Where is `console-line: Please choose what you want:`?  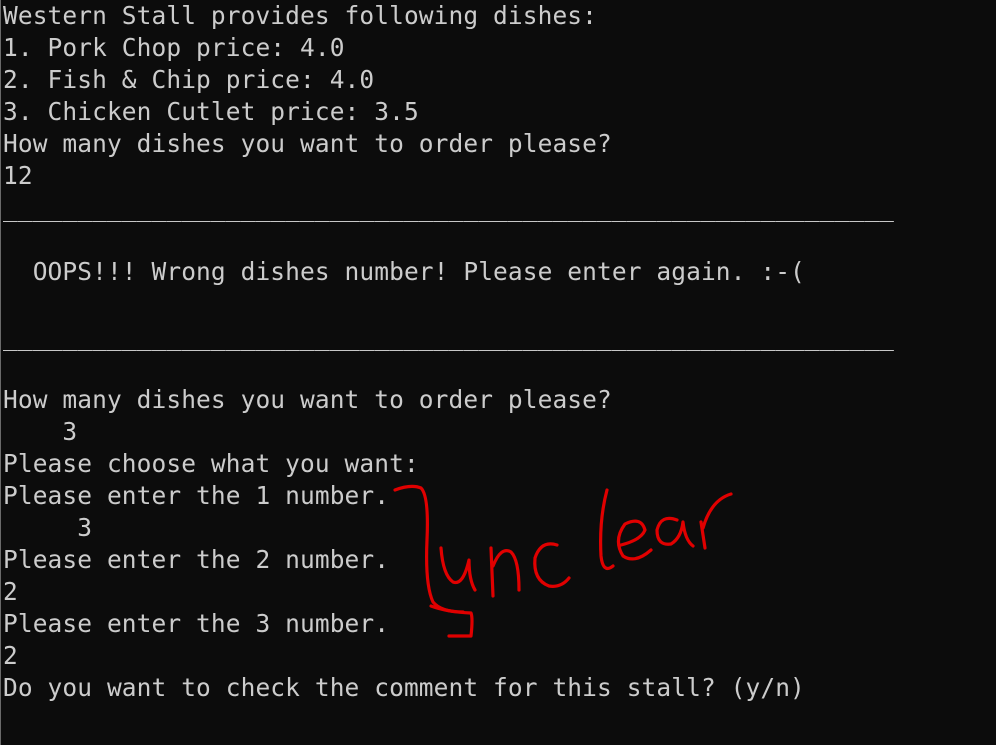 console-line: Please choose what you want: is located at coordinates (211, 463).